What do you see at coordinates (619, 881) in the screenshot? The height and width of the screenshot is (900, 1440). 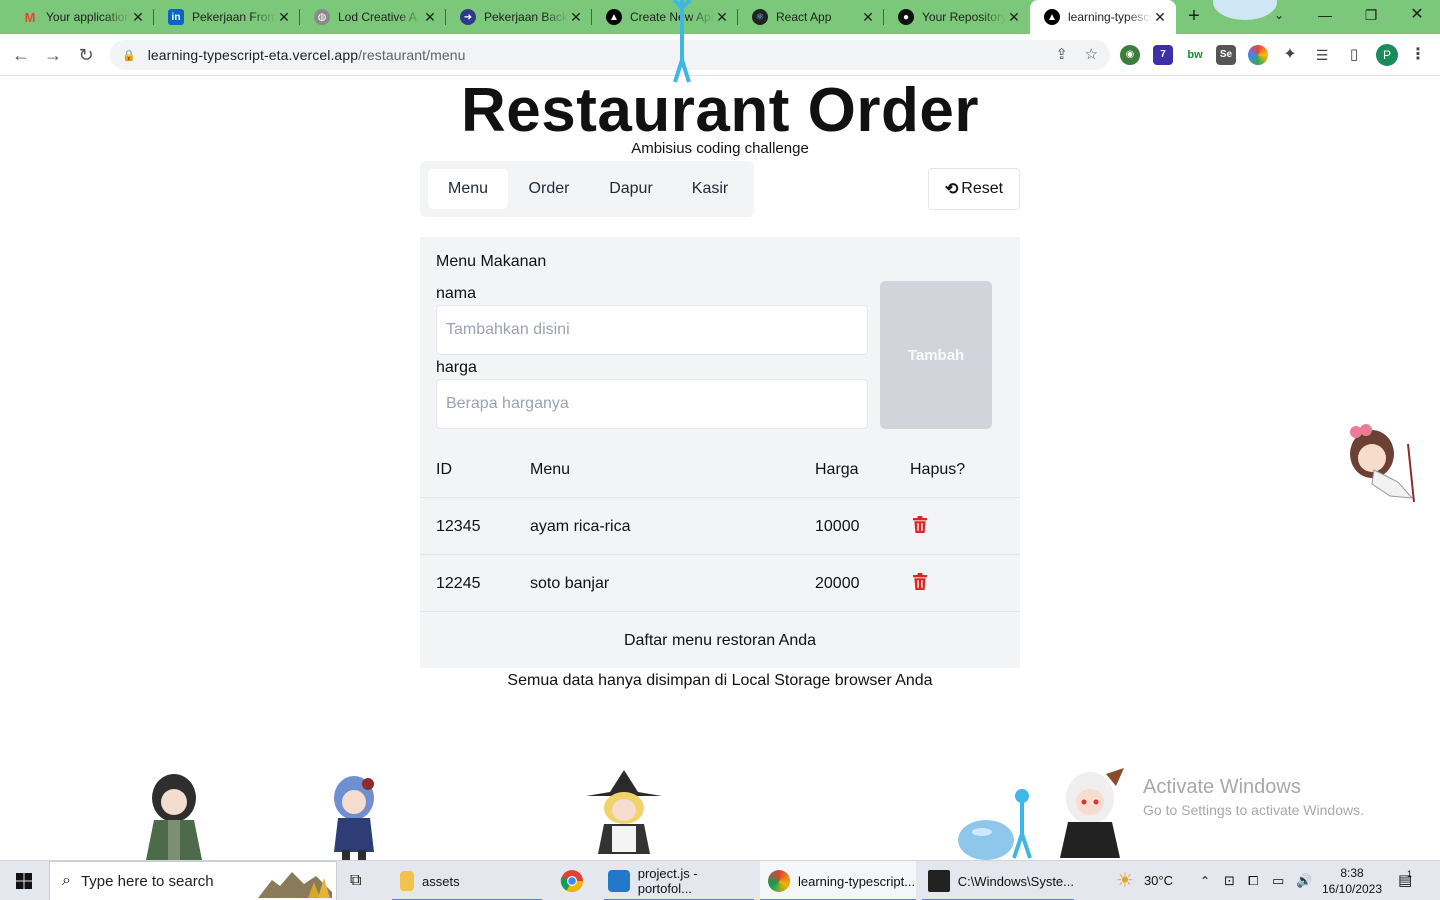 I see `vscode-icon` at bounding box center [619, 881].